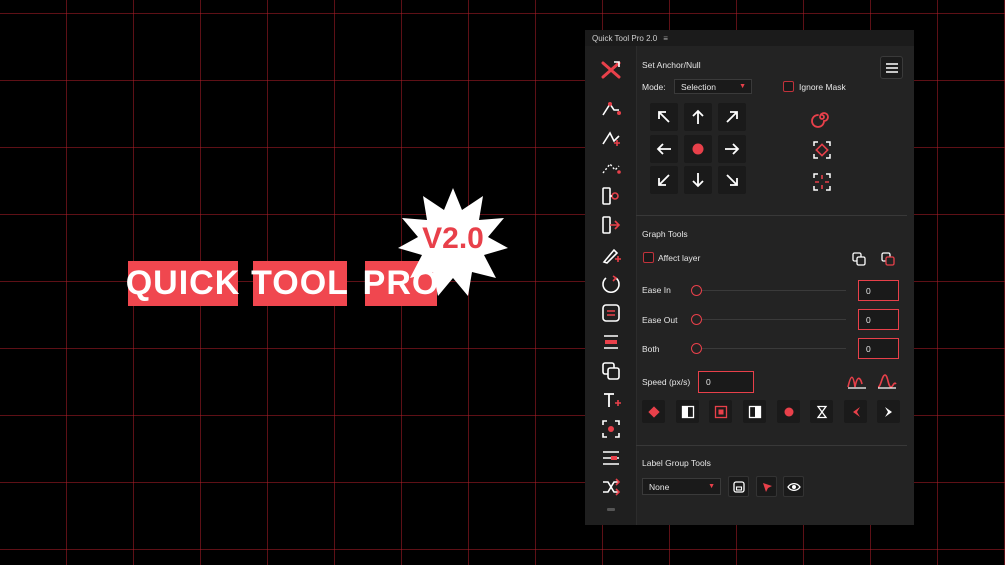 This screenshot has height=565, width=1005. I want to click on ease-out-slider-track, so click(771, 319).